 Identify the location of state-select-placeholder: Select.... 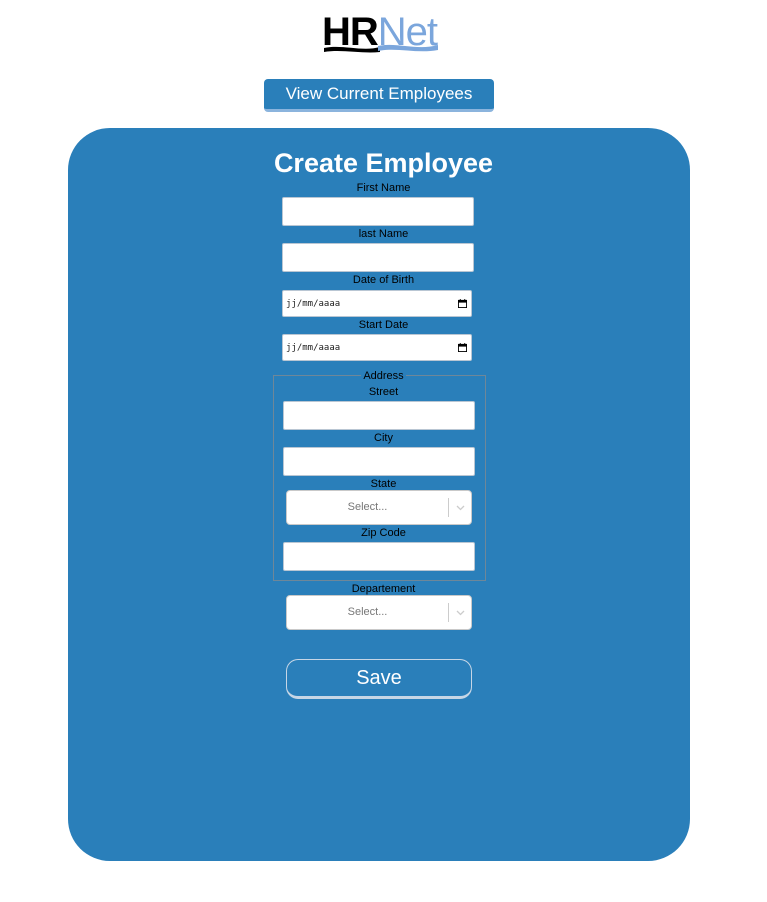
(367, 507).